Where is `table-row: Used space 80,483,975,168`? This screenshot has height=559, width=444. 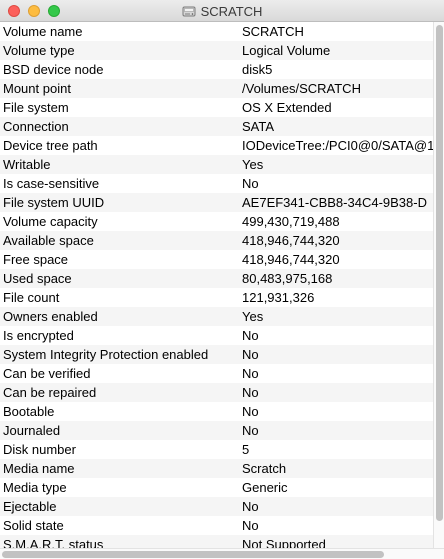
table-row: Used space 80,483,975,168 is located at coordinates (216, 278).